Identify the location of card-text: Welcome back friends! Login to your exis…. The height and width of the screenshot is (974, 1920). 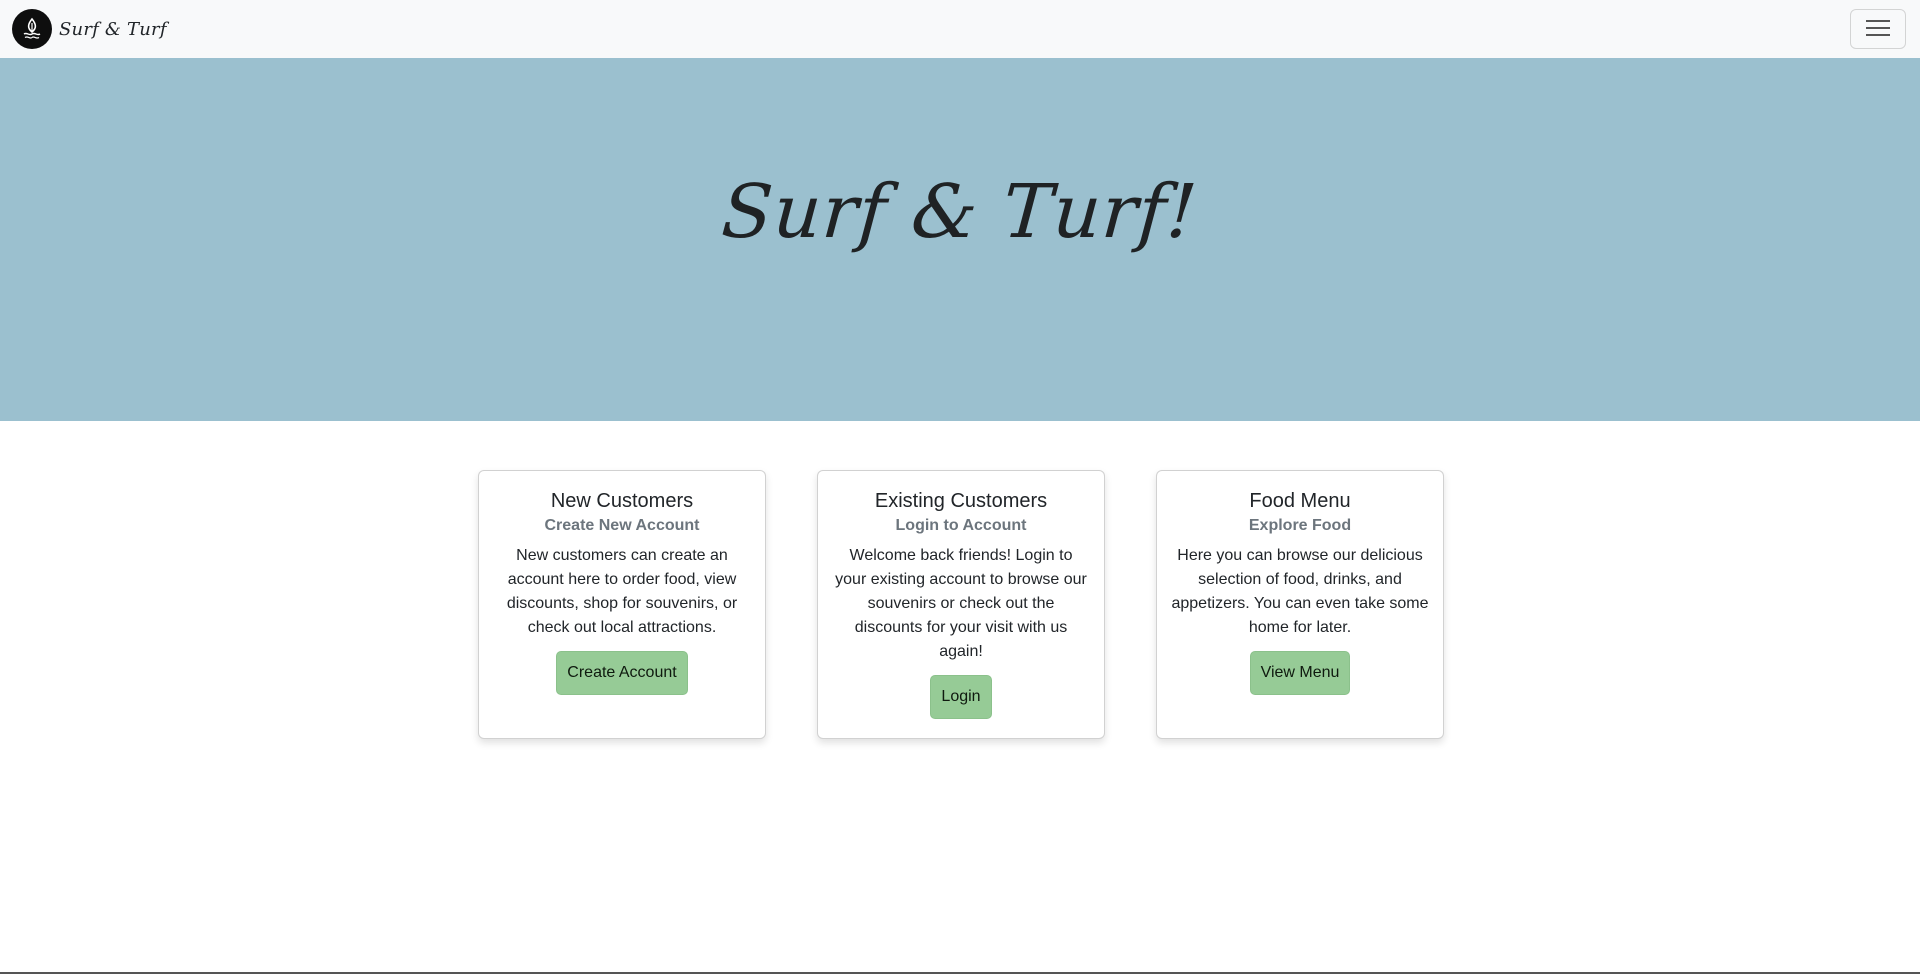
(961, 603).